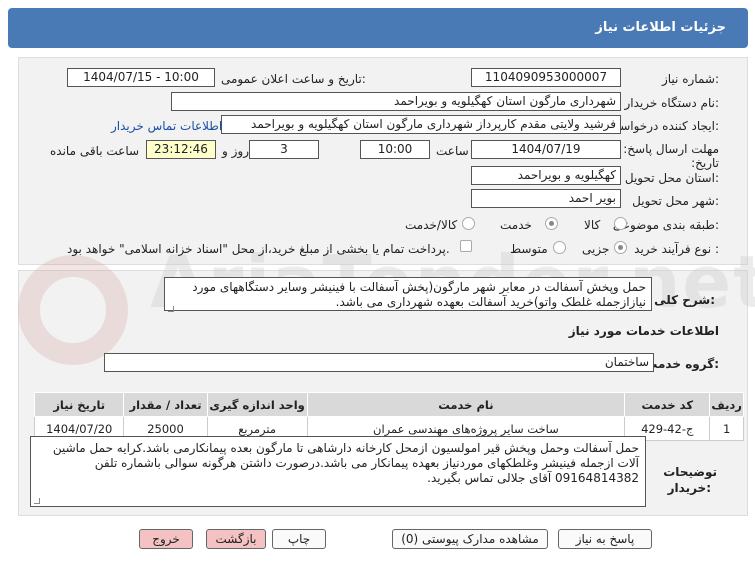 This screenshot has width=755, height=566. I want to click on resize-handle-icon, so click(171, 309).